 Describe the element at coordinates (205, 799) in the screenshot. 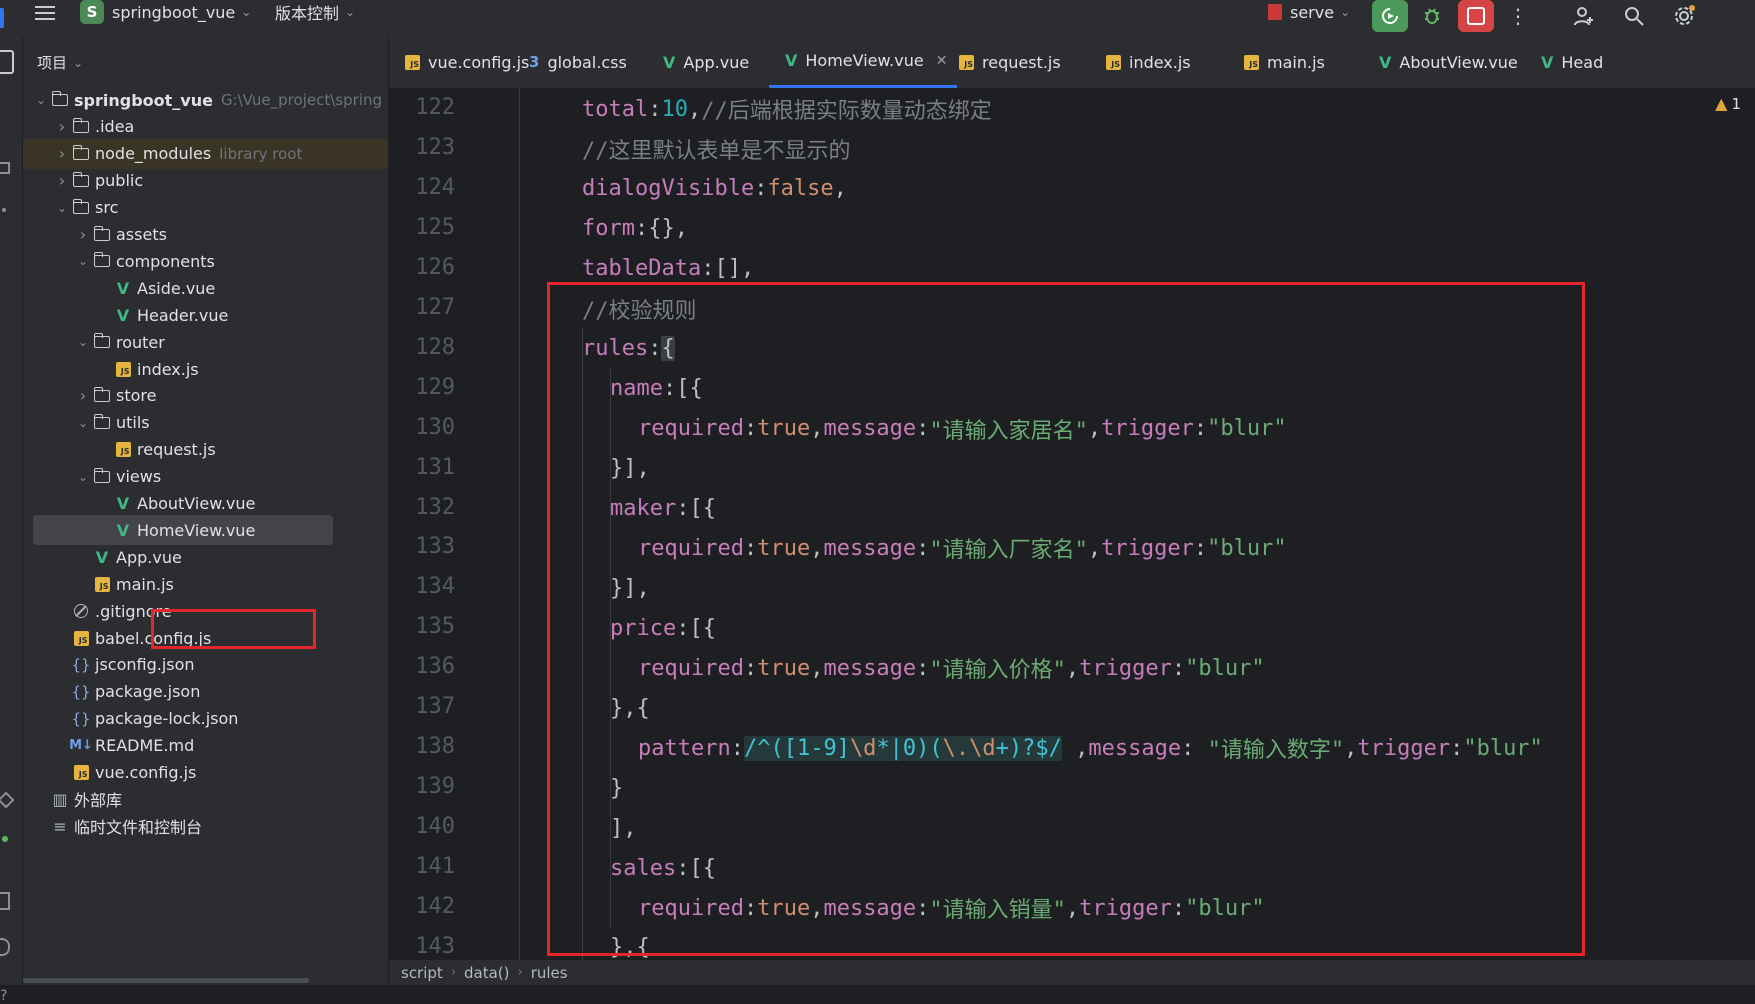

I see `tree-item: ▥ 外部库` at that location.